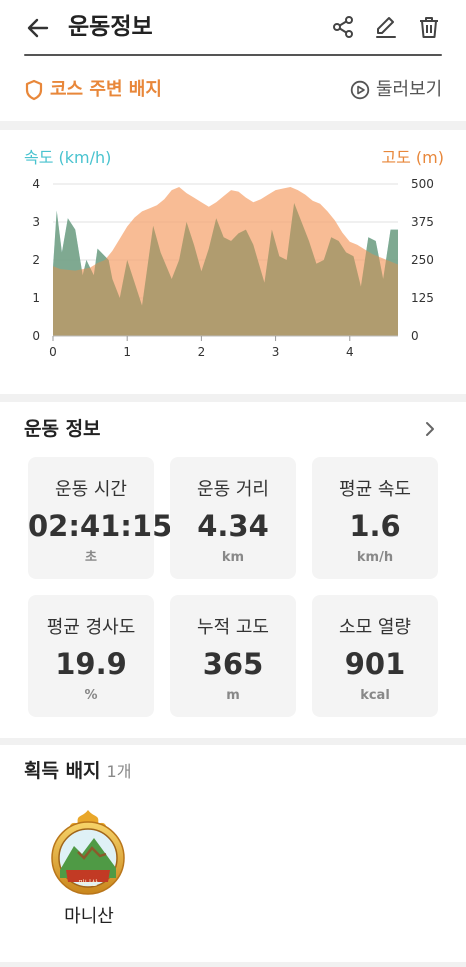 Image resolution: width=466 pixels, height=967 pixels. I want to click on stat-label: 소모 열량, so click(375, 627).